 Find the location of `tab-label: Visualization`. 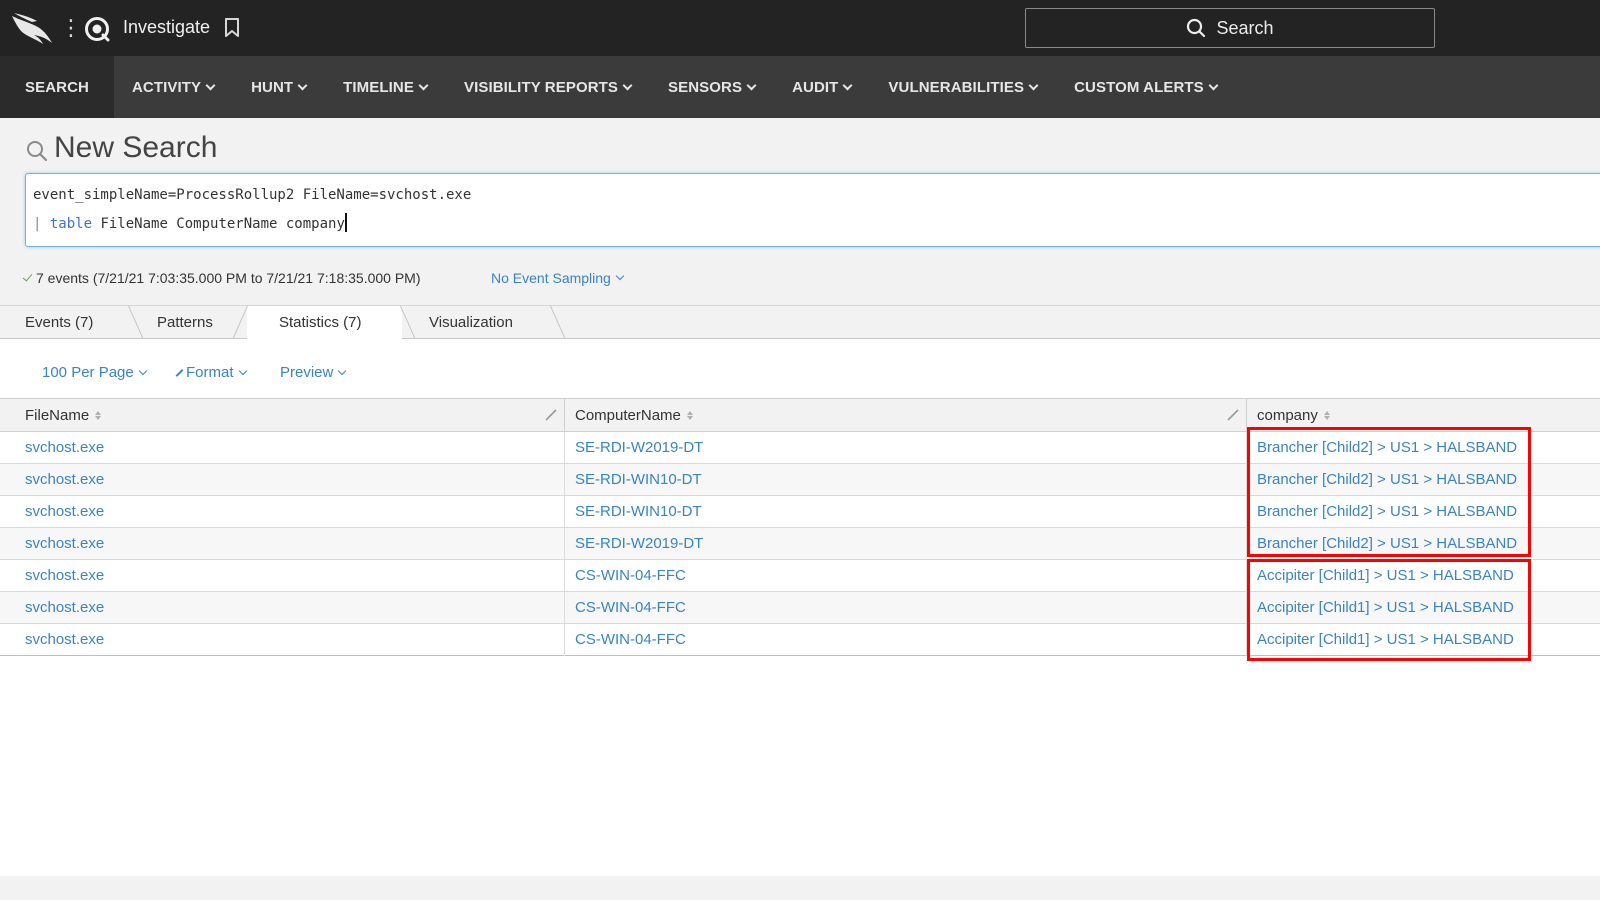

tab-label: Visualization is located at coordinates (471, 322).